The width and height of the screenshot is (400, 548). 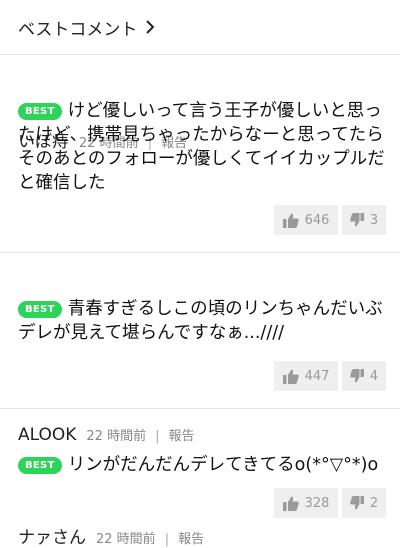 I want to click on vote-buttons: 328 2, so click(x=330, y=503).